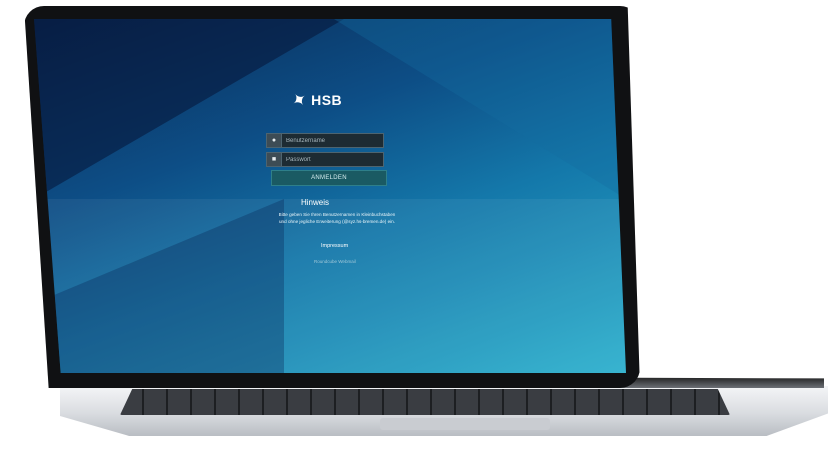  What do you see at coordinates (274, 159) in the screenshot?
I see `lock-icon: ■` at bounding box center [274, 159].